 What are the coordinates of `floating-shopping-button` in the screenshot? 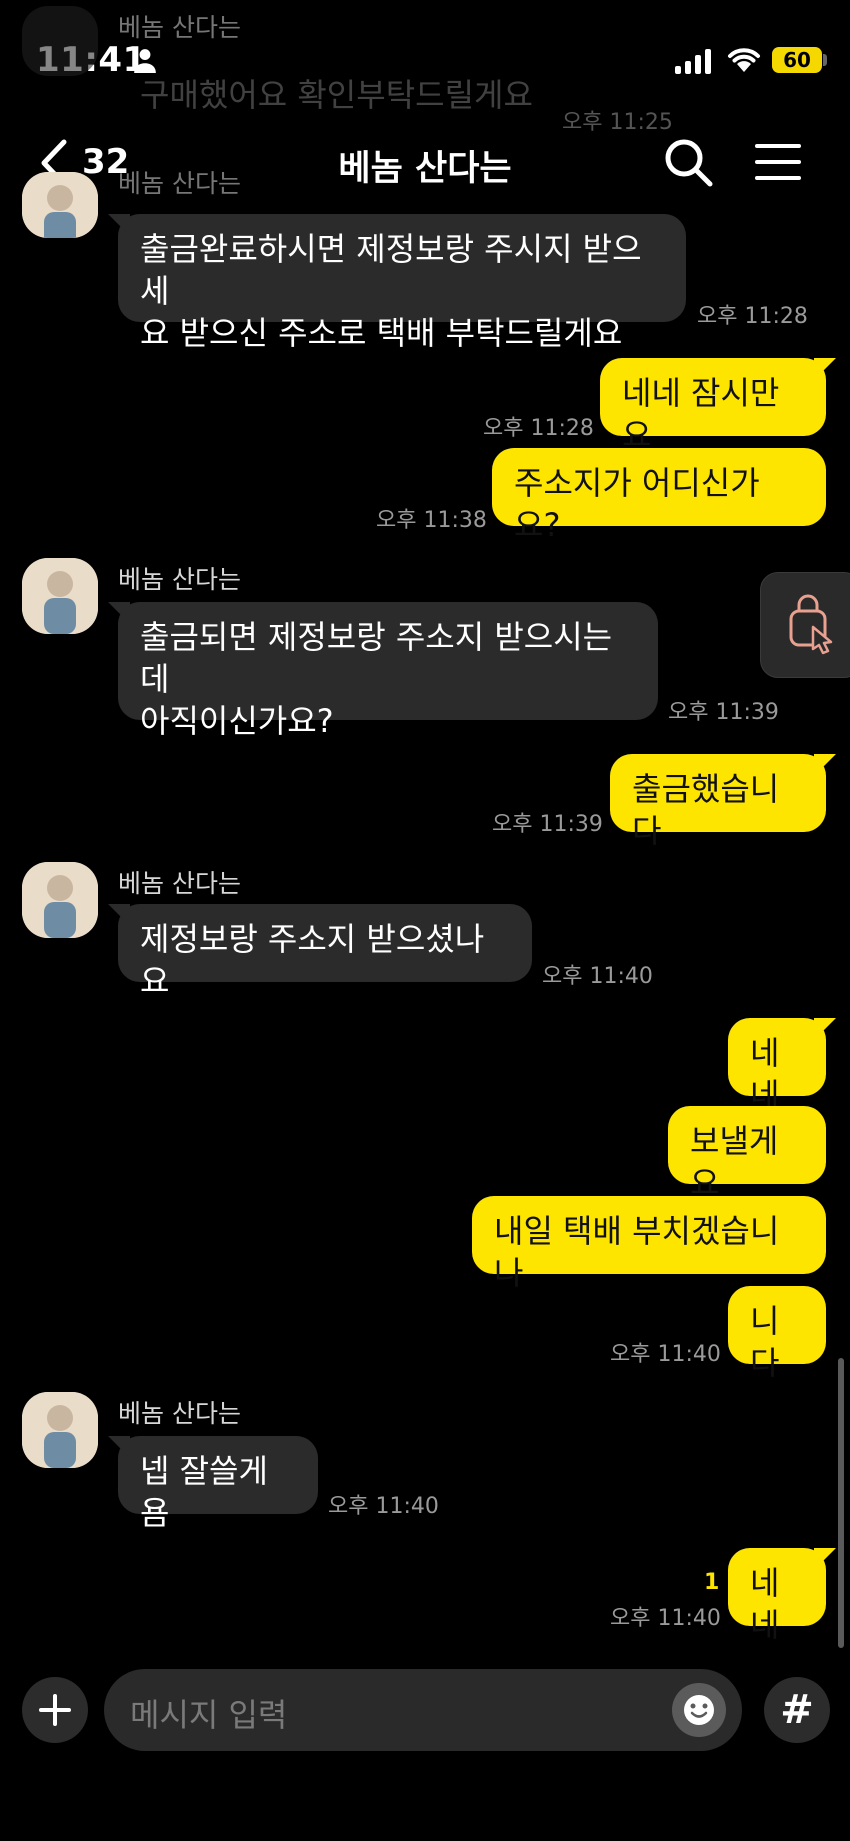 It's located at (805, 625).